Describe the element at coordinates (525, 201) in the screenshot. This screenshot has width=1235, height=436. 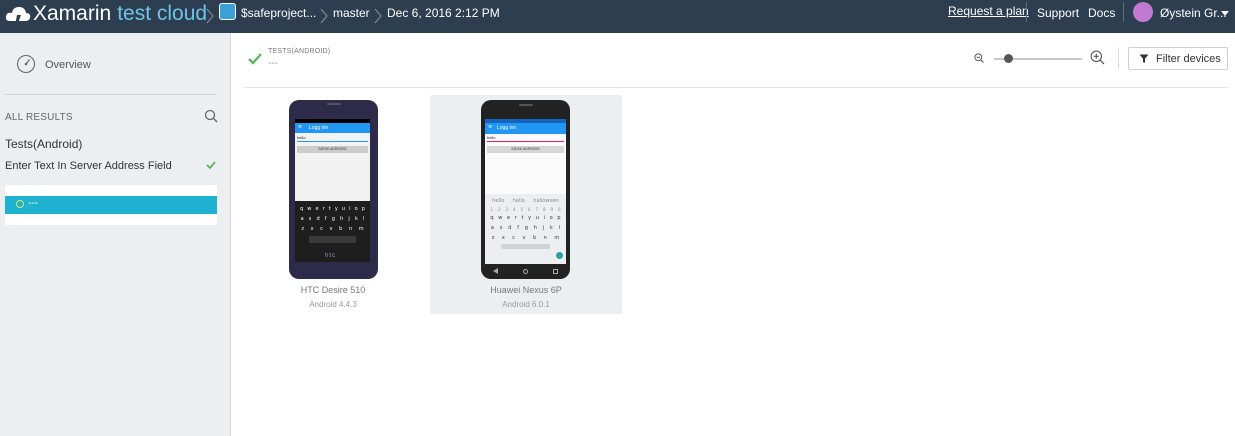
I see `suggestion-strip: hello hello halloween` at that location.